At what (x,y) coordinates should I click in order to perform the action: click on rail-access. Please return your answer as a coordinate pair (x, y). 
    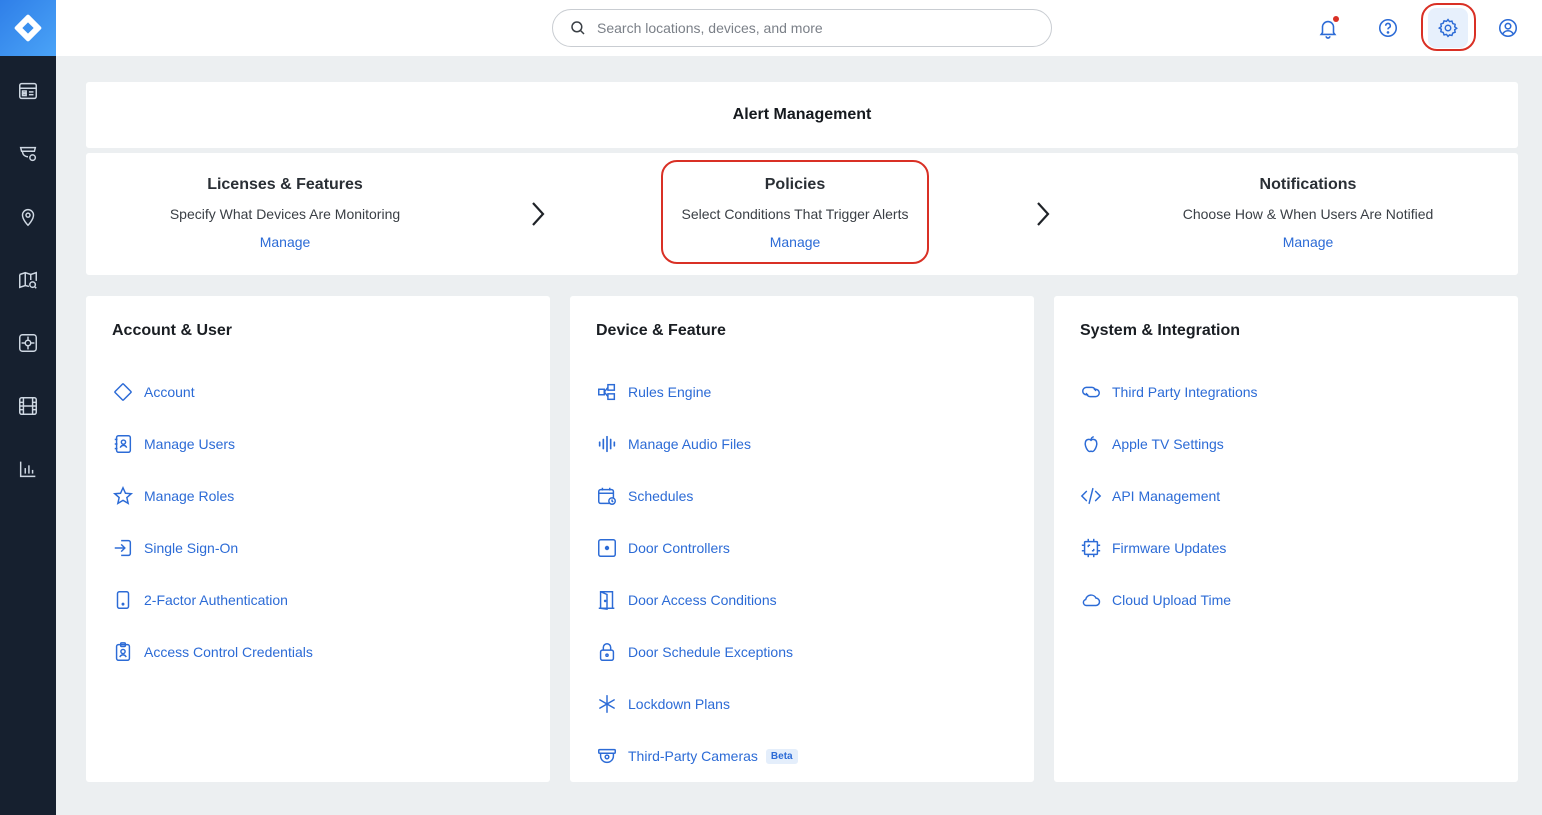
    Looking at the image, I should click on (28, 343).